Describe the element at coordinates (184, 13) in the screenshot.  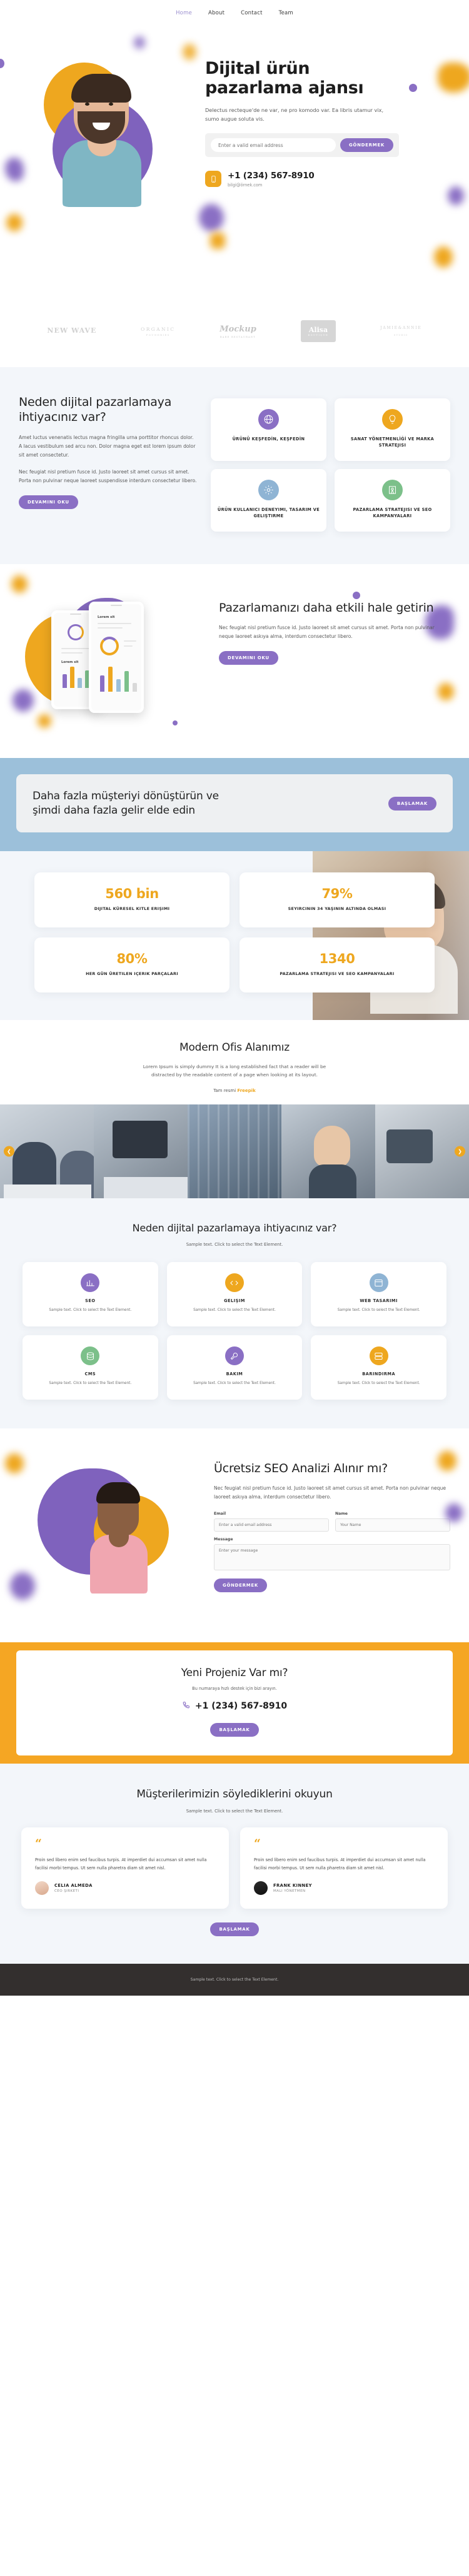
I see `nav-item-home: Home` at that location.